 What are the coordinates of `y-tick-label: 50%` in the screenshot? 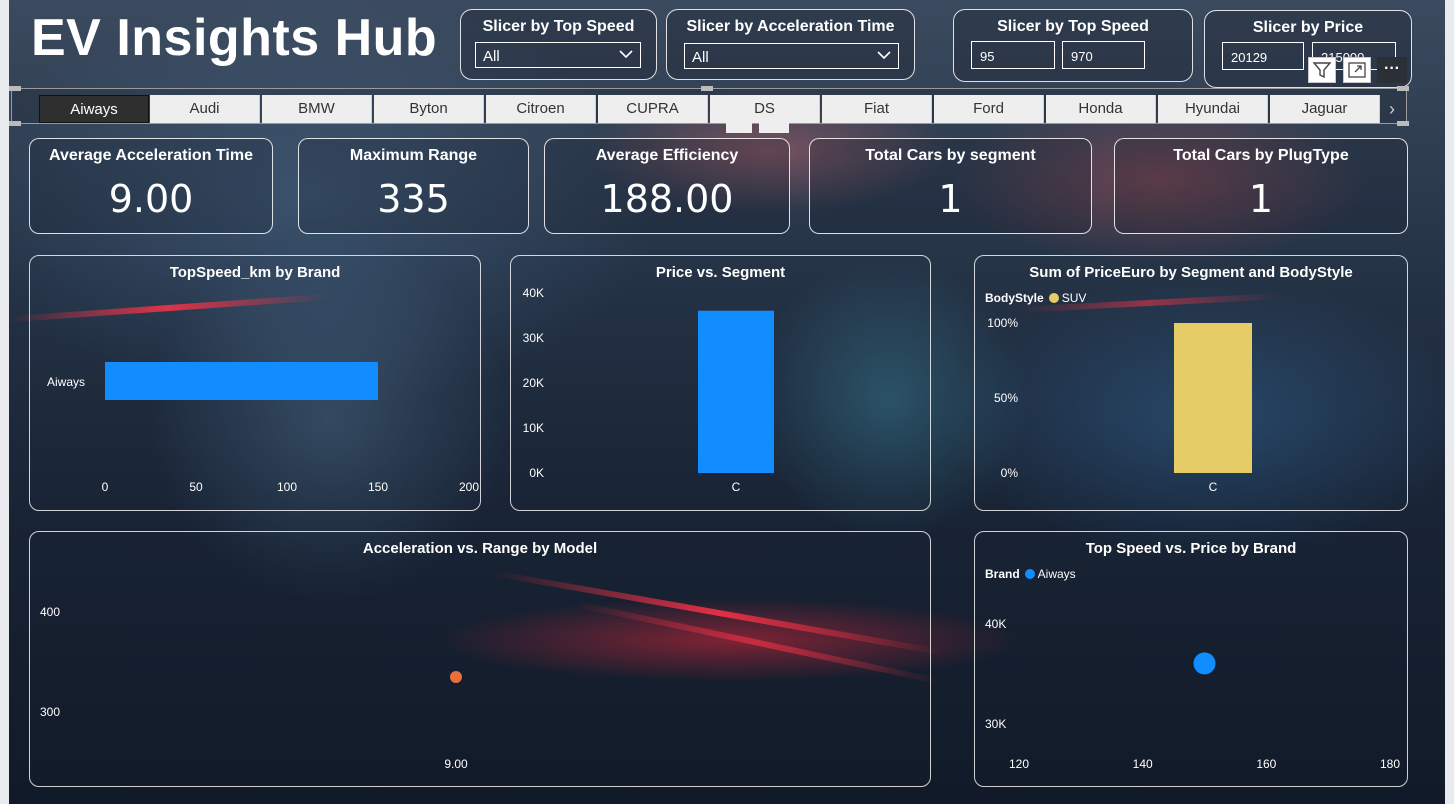 It's located at (1006, 398).